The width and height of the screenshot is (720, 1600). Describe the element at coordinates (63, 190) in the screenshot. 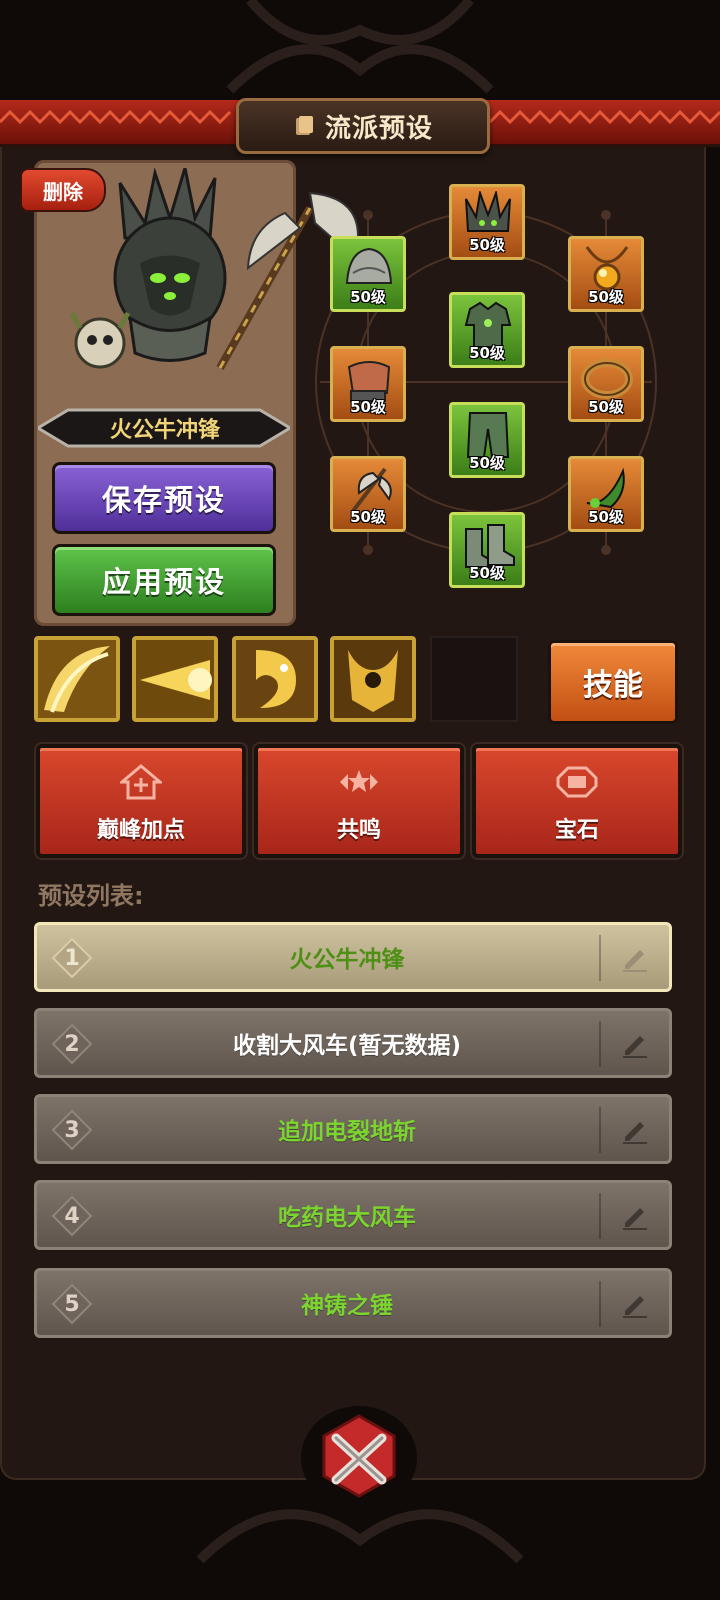

I see `delete-button: 删除` at that location.